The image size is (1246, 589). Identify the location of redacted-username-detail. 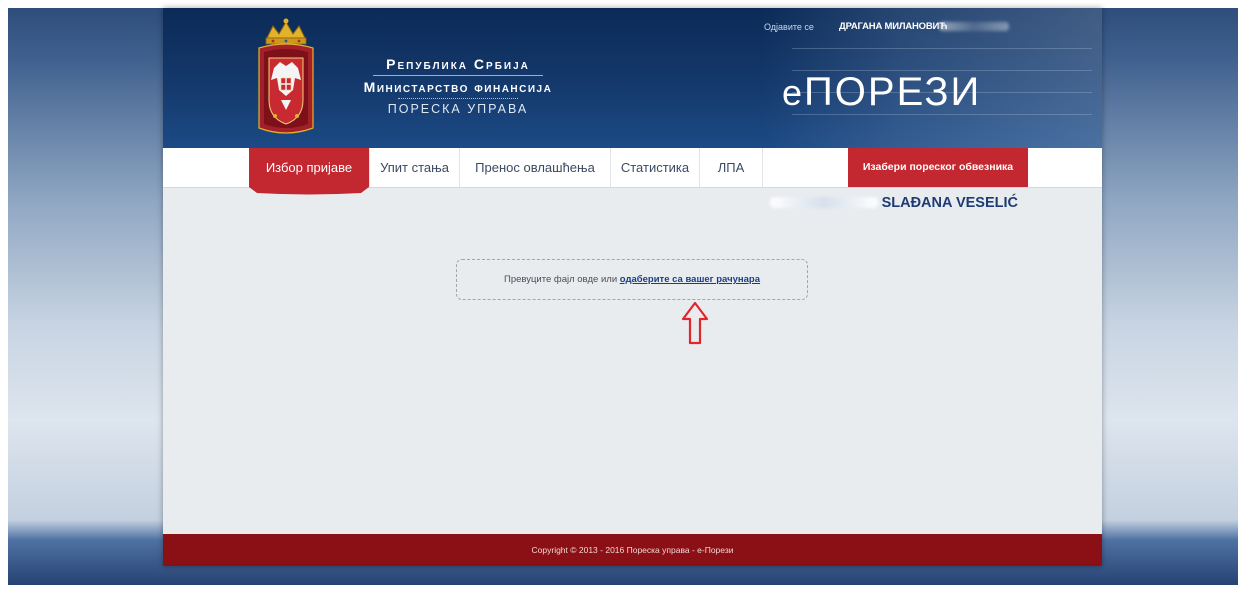
(974, 26).